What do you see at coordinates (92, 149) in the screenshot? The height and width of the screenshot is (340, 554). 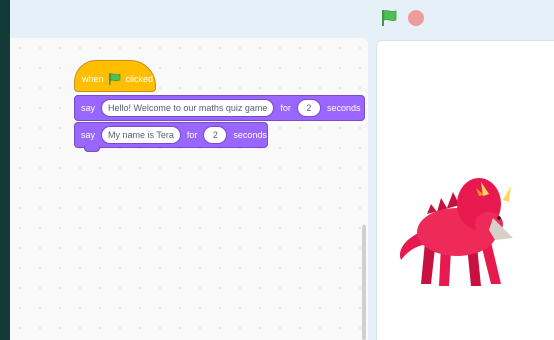 I see `block-bottom-notch` at bounding box center [92, 149].